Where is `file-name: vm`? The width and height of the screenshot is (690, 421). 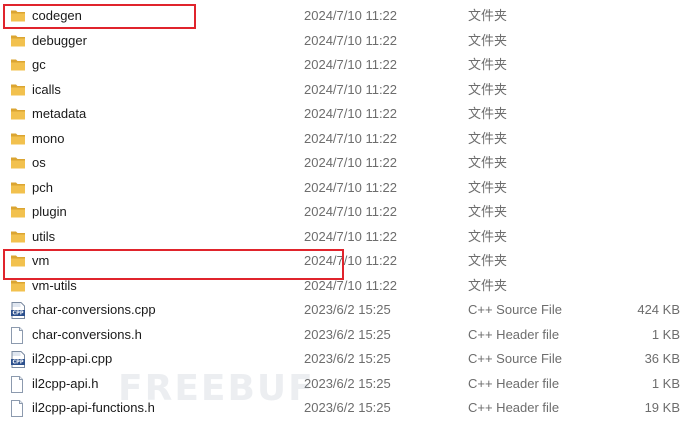
file-name: vm is located at coordinates (41, 260).